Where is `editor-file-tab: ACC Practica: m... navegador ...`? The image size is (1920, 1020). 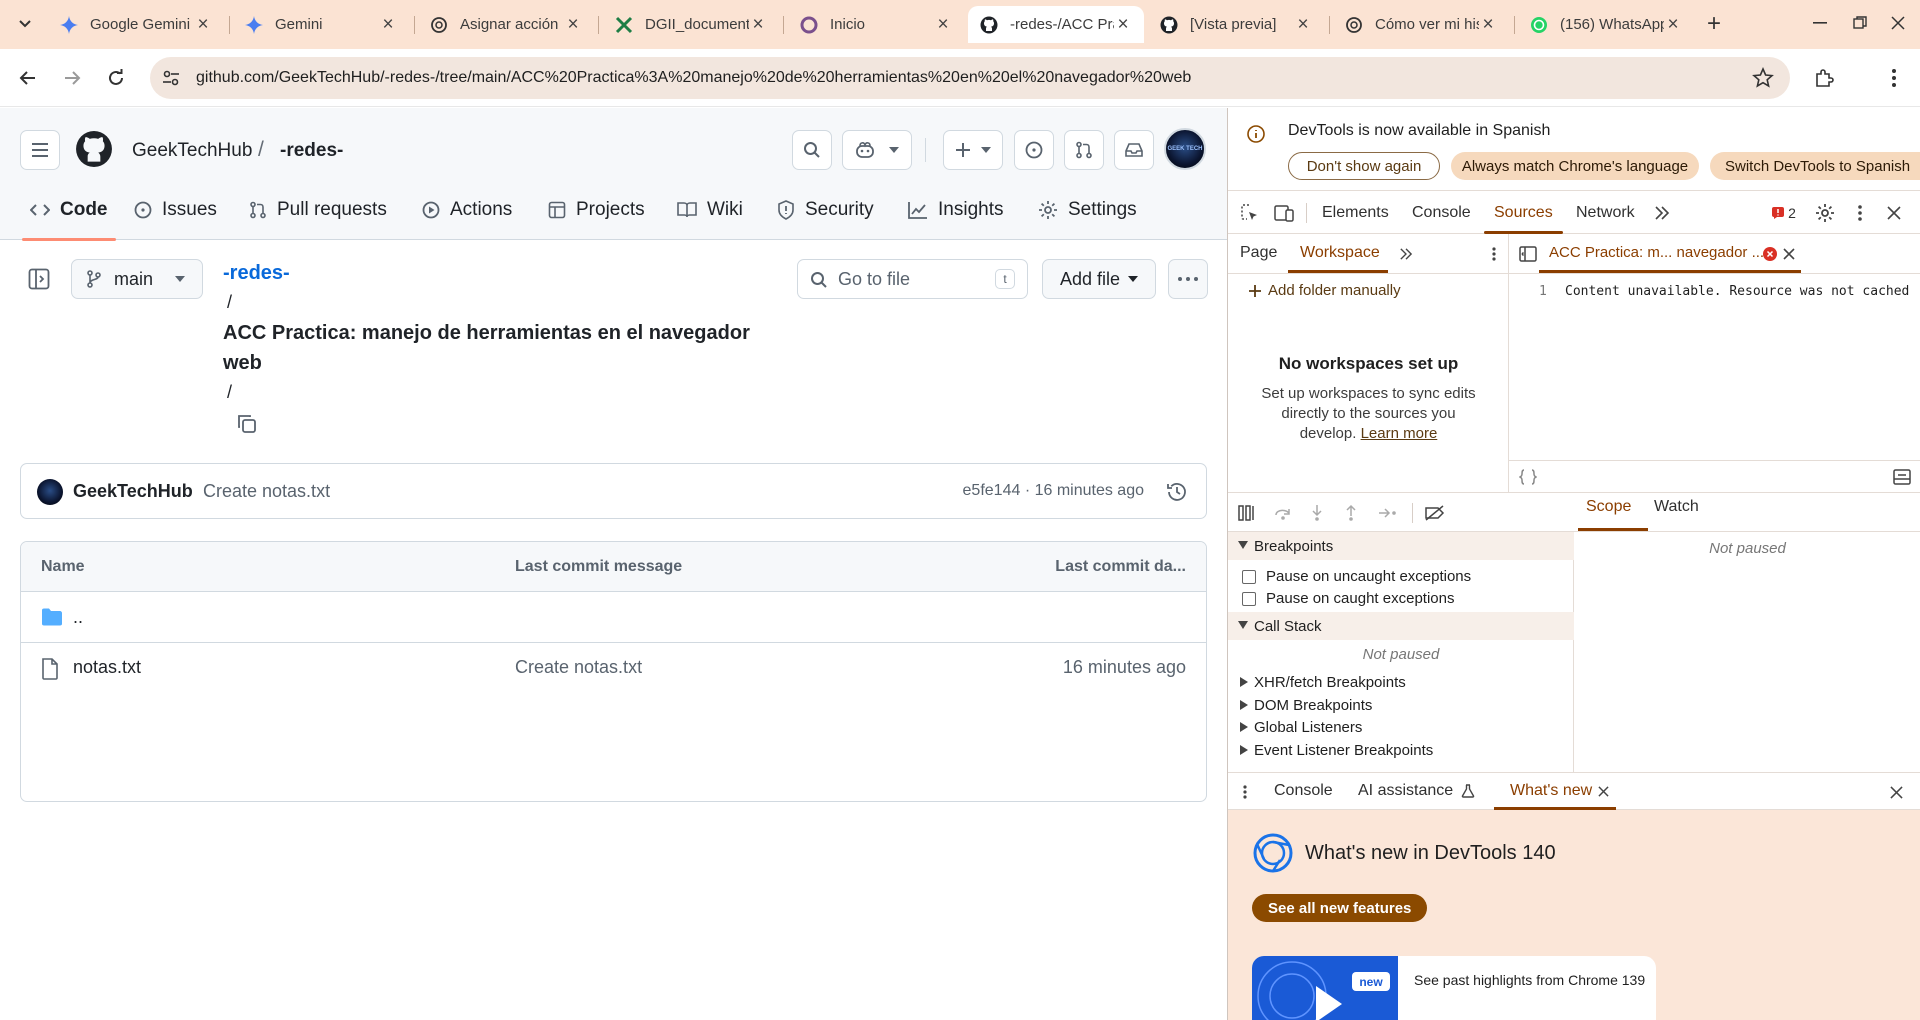 editor-file-tab: ACC Practica: m... navegador ... is located at coordinates (1656, 252).